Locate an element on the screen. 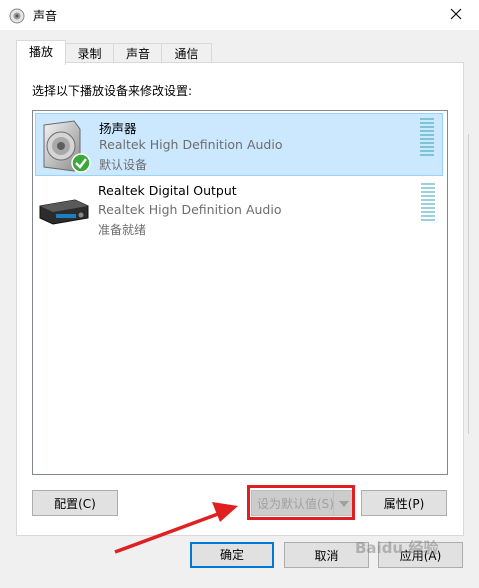 The height and width of the screenshot is (588, 479). watermark: Baidu 经验 is located at coordinates (397, 548).